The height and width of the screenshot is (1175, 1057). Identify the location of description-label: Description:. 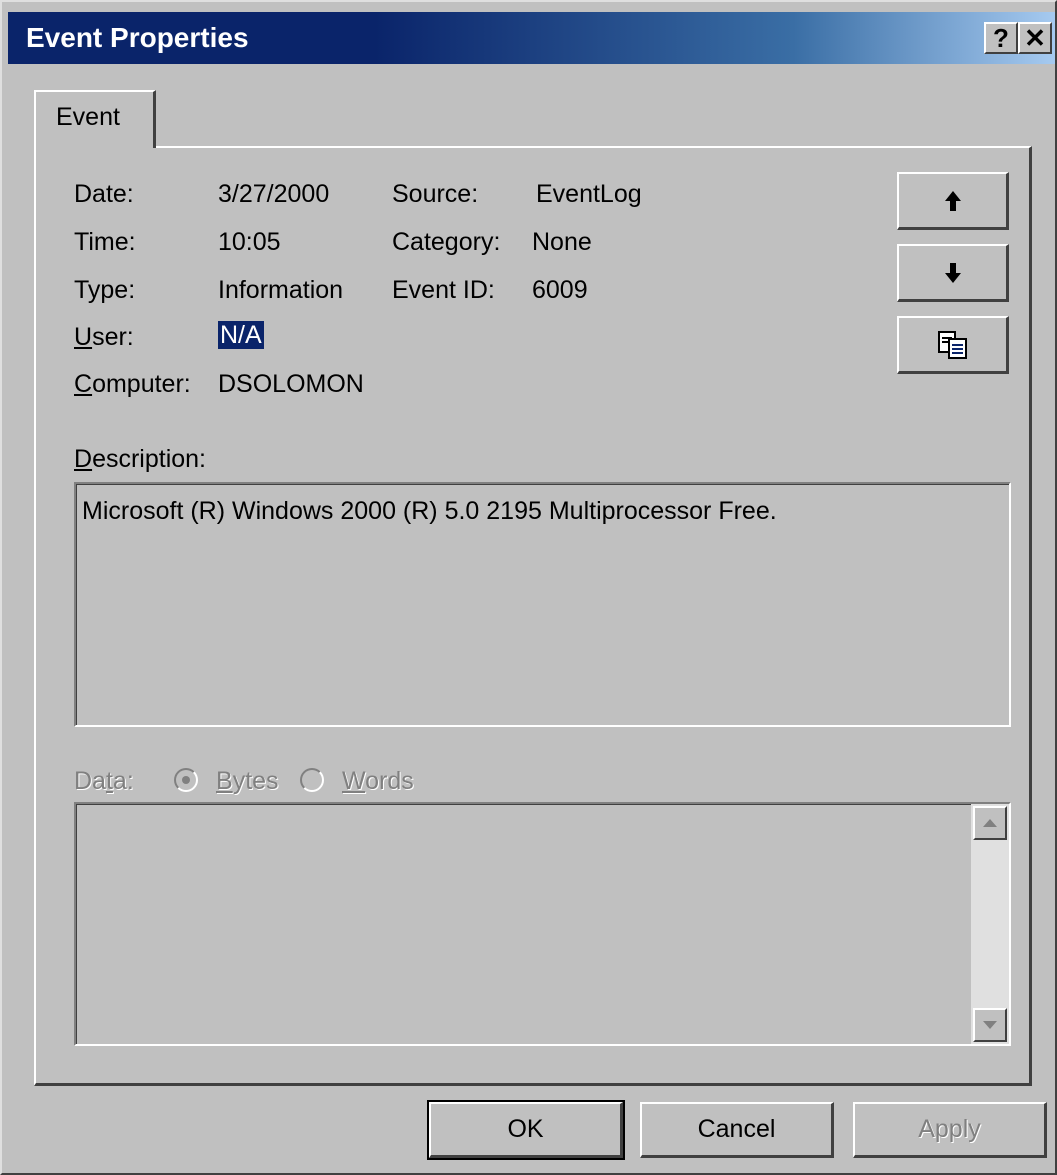
(140, 459).